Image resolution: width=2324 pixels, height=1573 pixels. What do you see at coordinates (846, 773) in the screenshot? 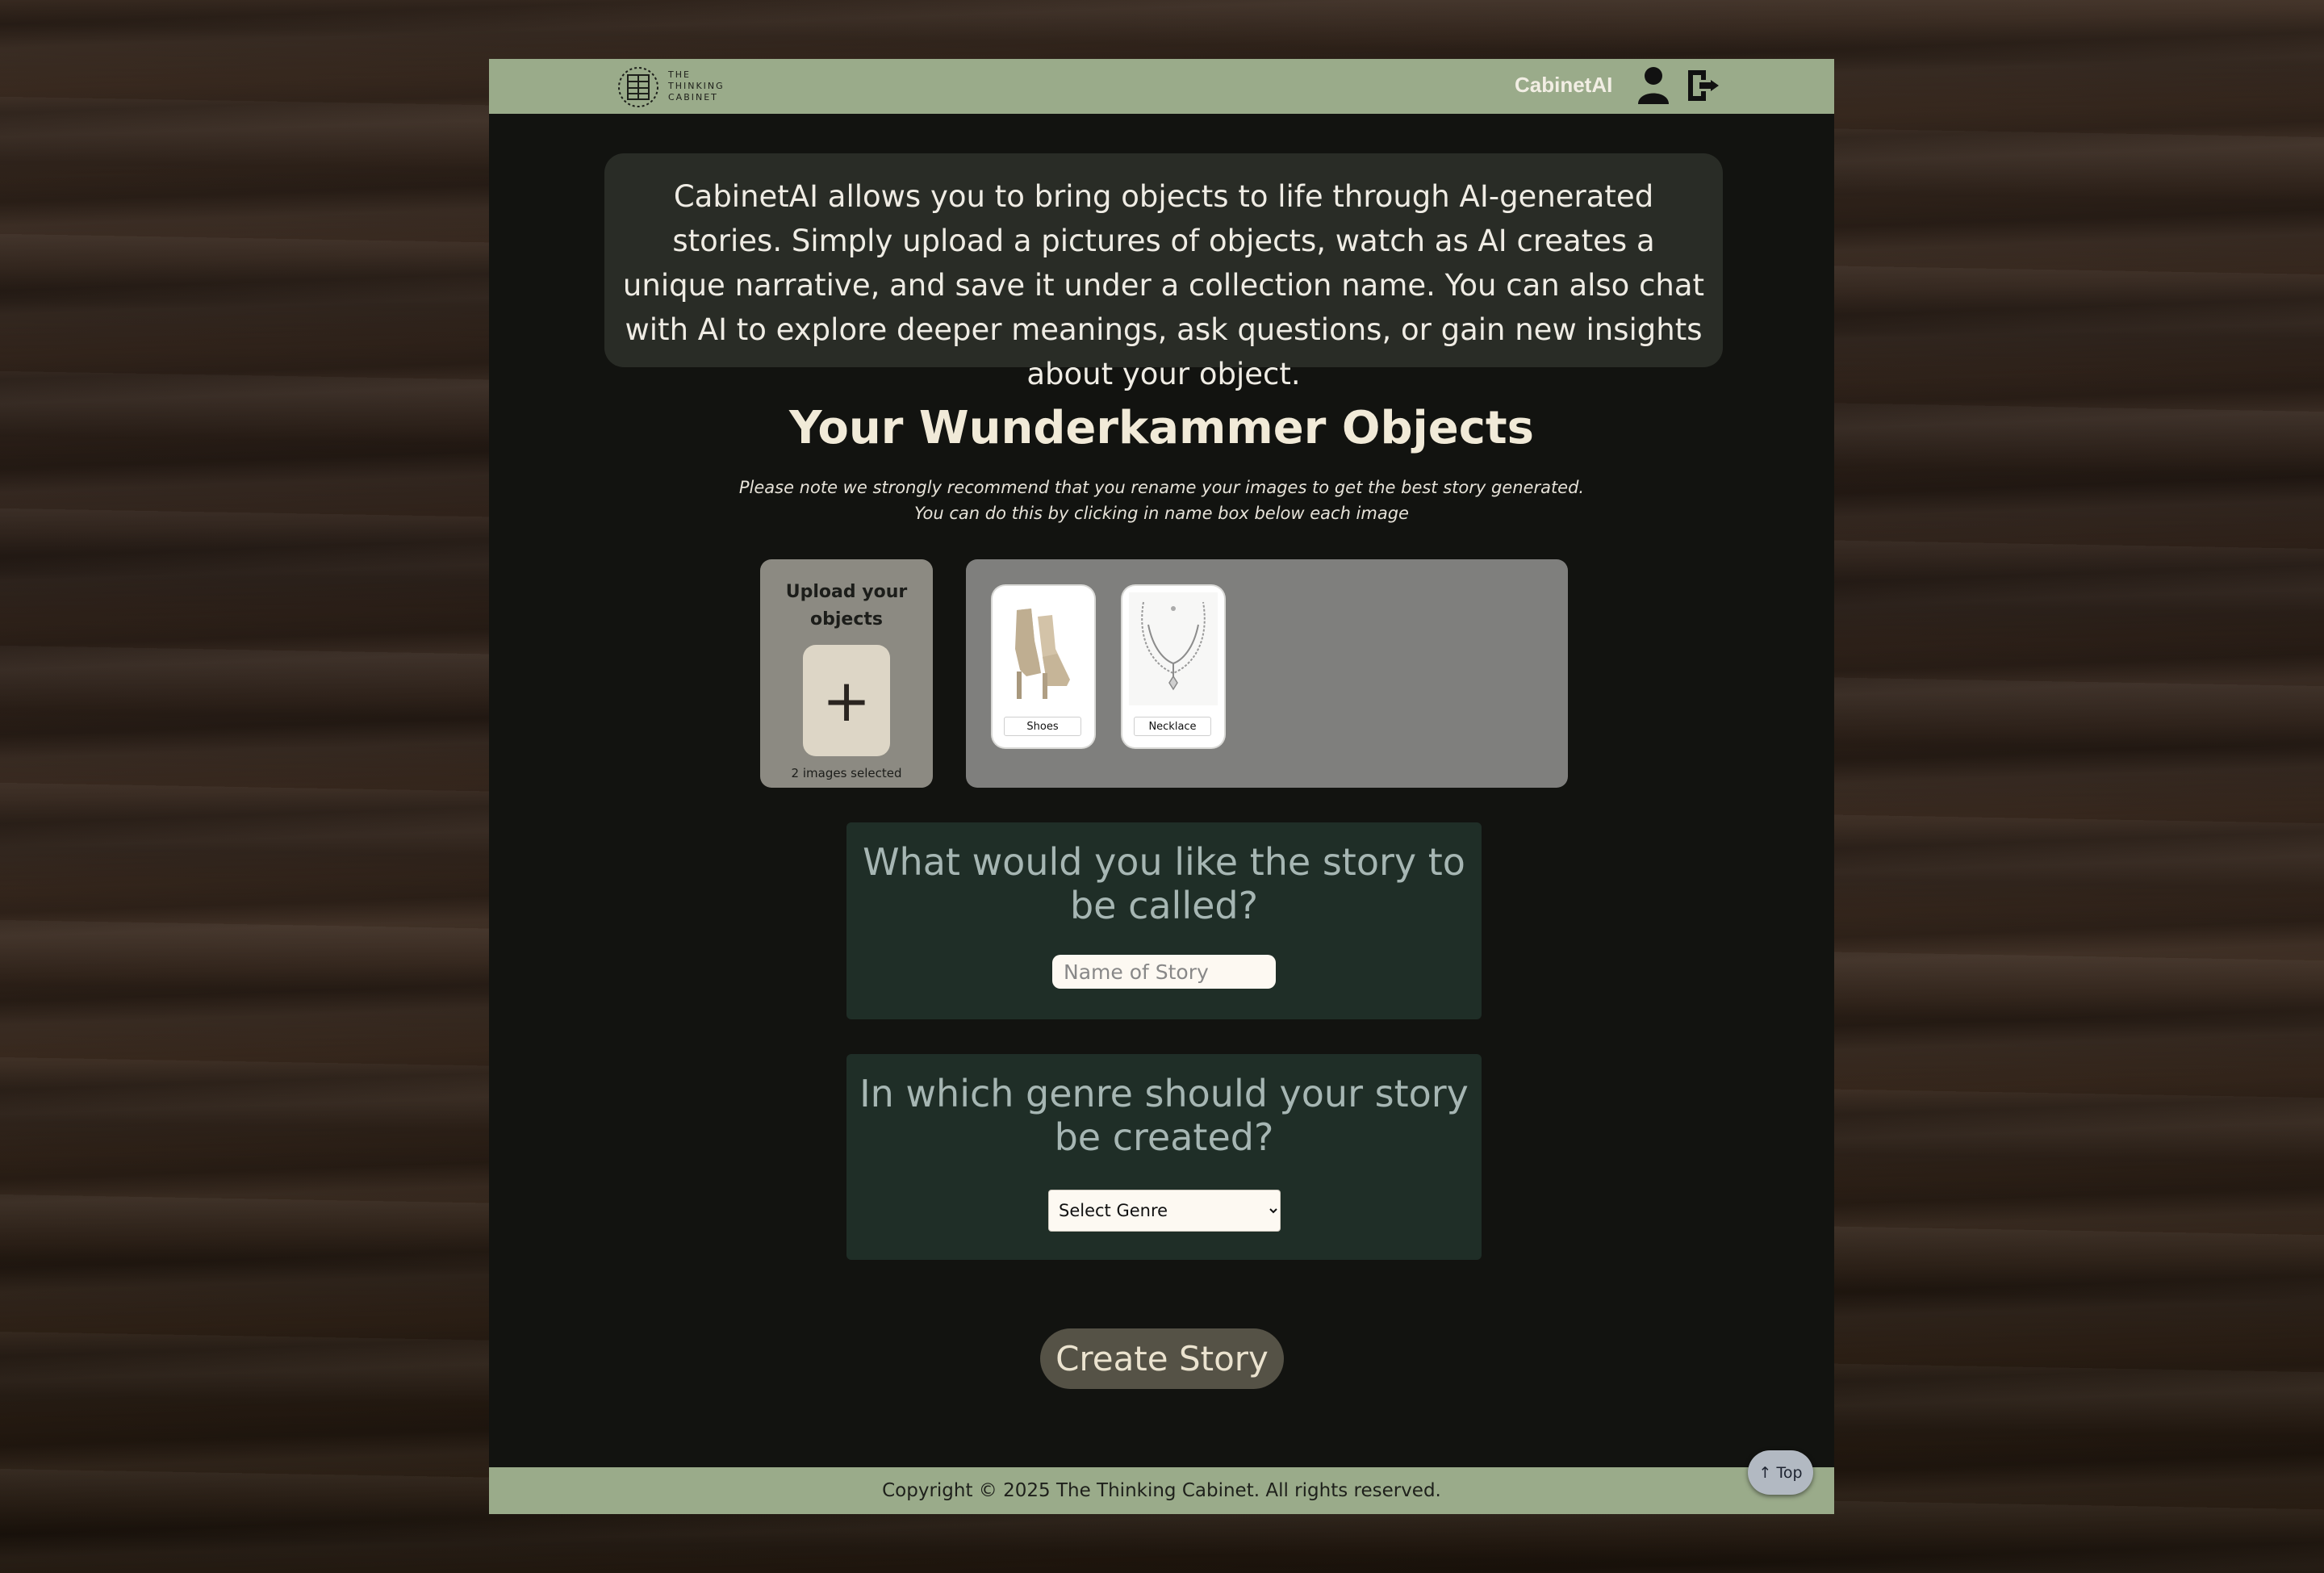
I see `upload-count: 2 images selected` at bounding box center [846, 773].